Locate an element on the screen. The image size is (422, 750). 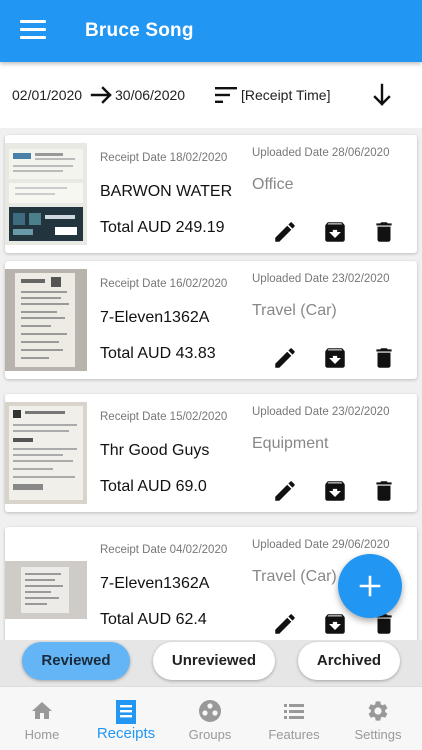
receipt-date: Receipt Date 15/02/2020 is located at coordinates (164, 417).